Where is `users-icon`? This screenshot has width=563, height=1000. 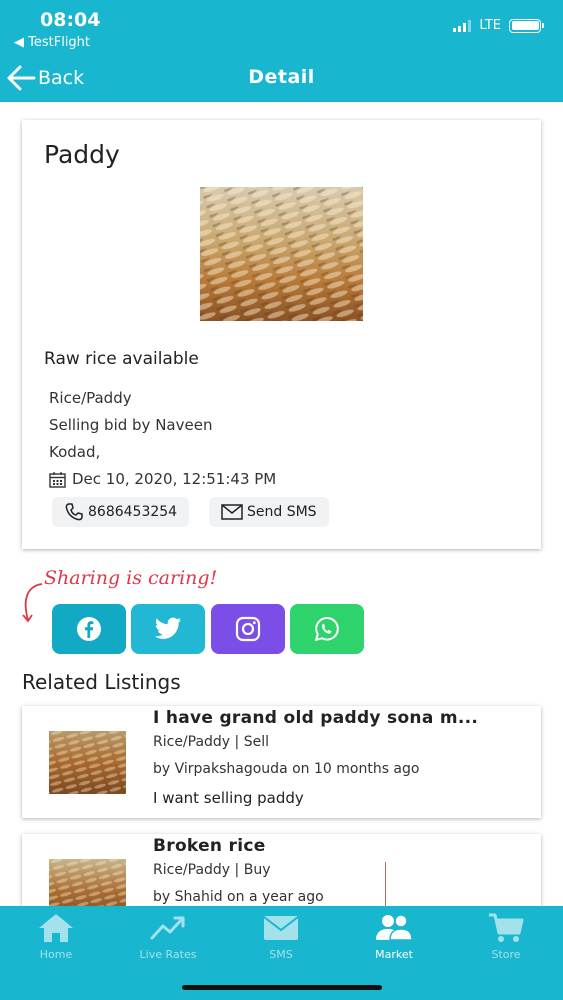
users-icon is located at coordinates (394, 927).